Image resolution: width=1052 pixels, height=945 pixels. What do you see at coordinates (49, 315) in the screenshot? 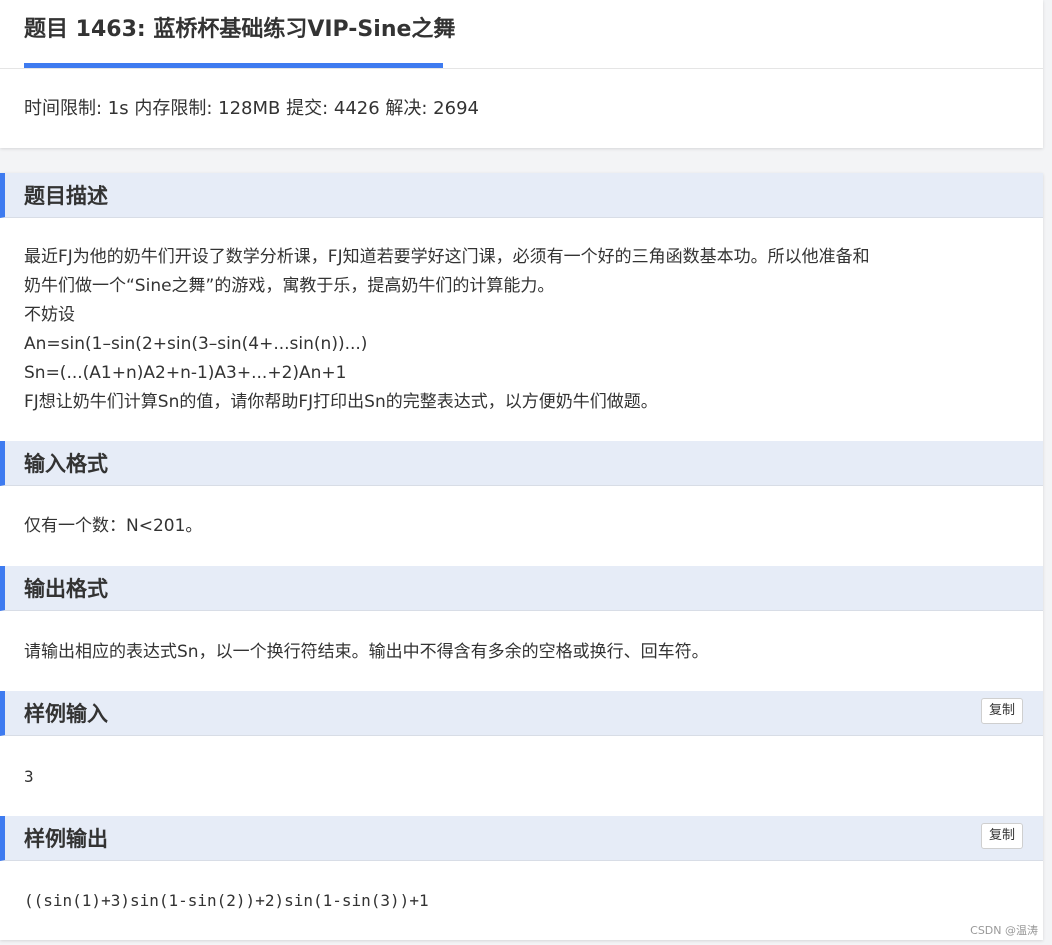
I see `description-line: 不妨设` at bounding box center [49, 315].